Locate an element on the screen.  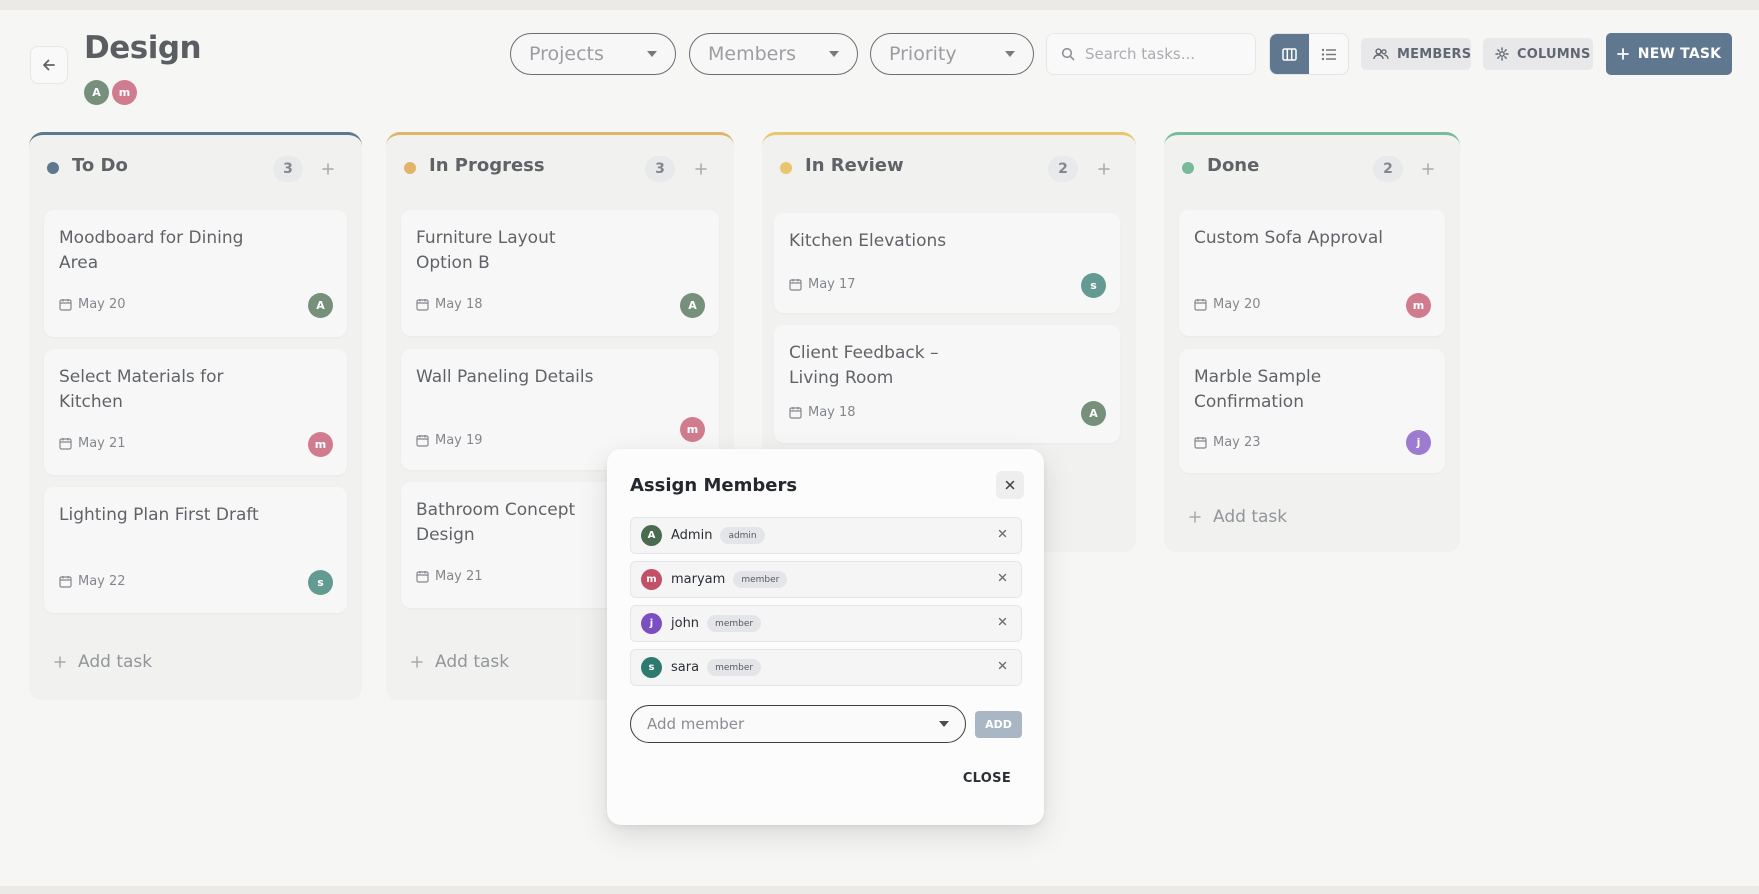
member-avatar: A is located at coordinates (651, 535).